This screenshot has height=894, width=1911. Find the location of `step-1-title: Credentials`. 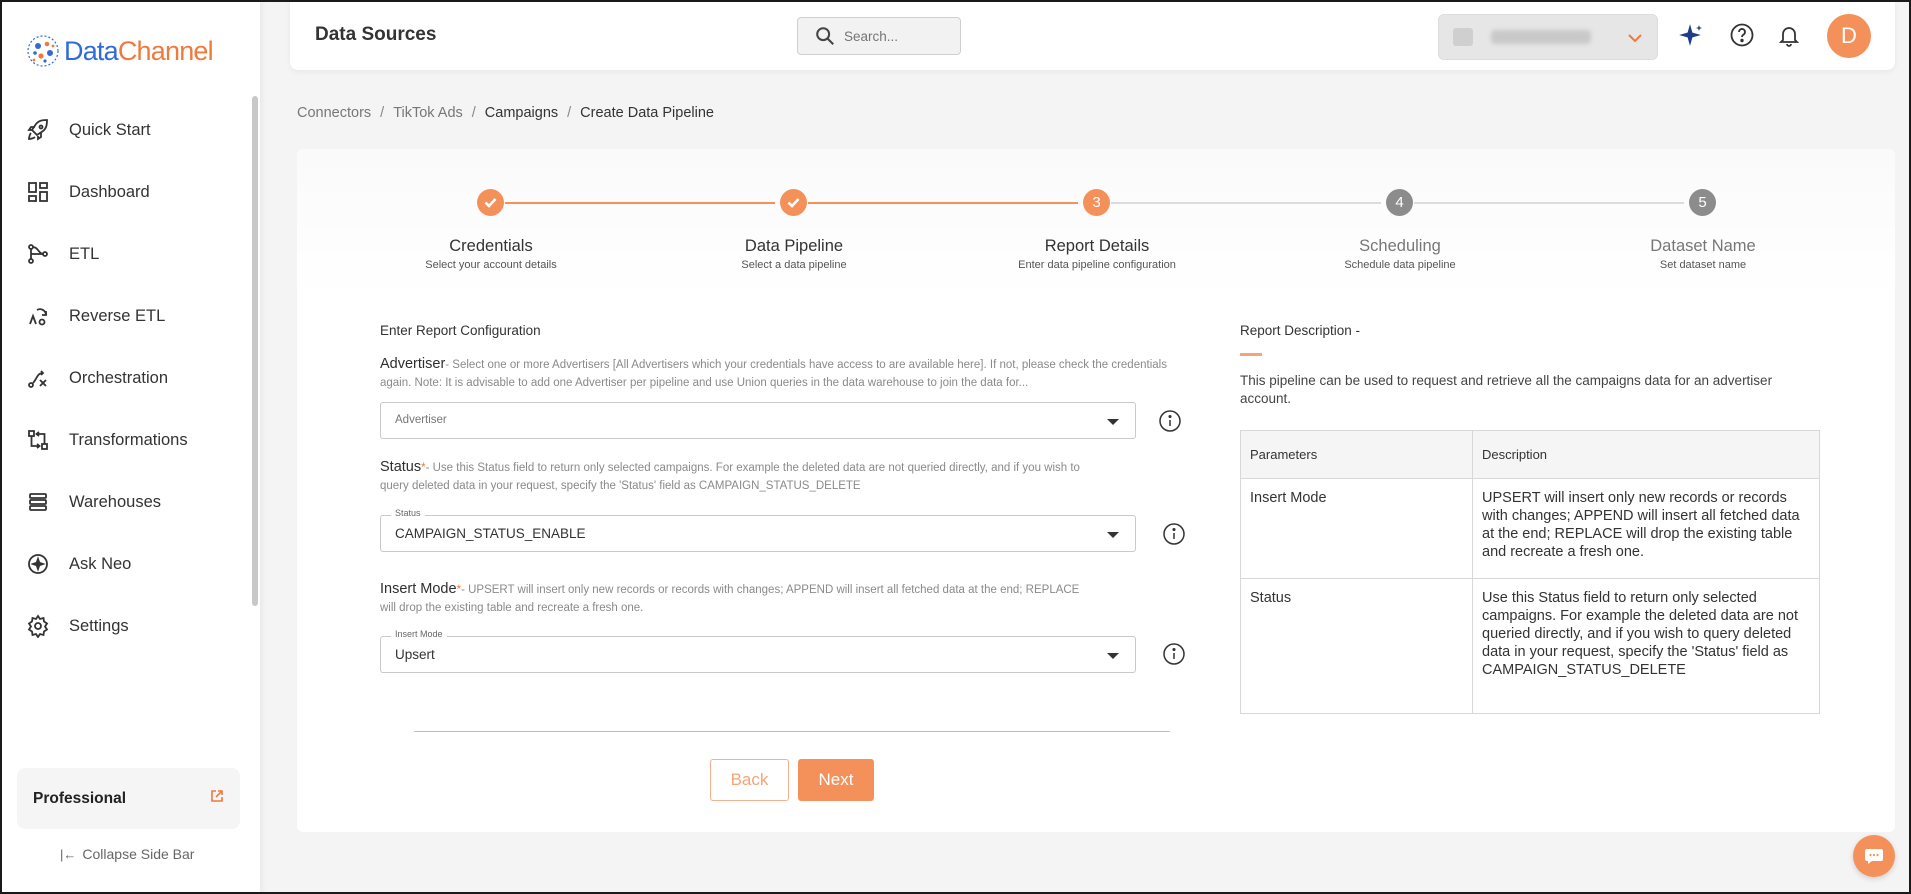

step-1-title: Credentials is located at coordinates (491, 246).